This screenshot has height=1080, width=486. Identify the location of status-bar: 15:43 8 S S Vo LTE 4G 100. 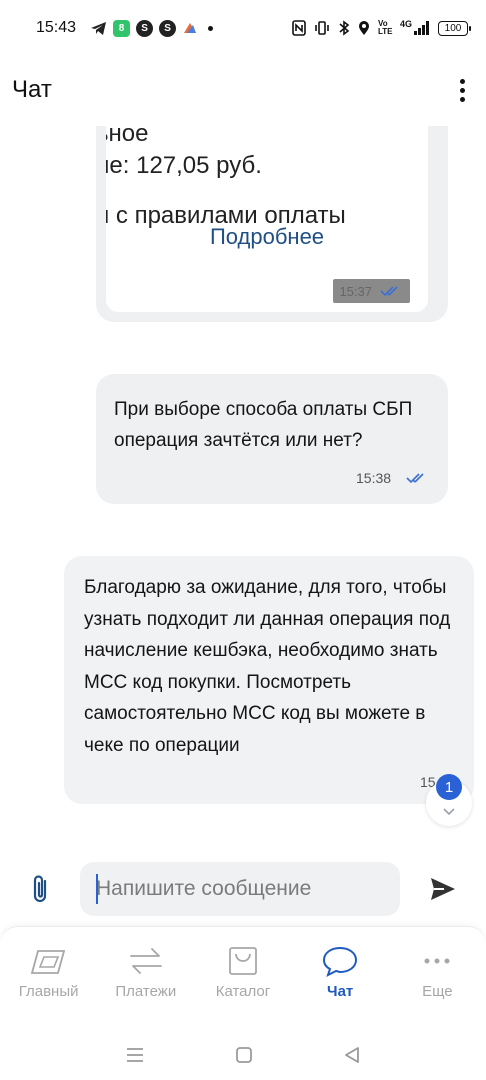
(243, 28).